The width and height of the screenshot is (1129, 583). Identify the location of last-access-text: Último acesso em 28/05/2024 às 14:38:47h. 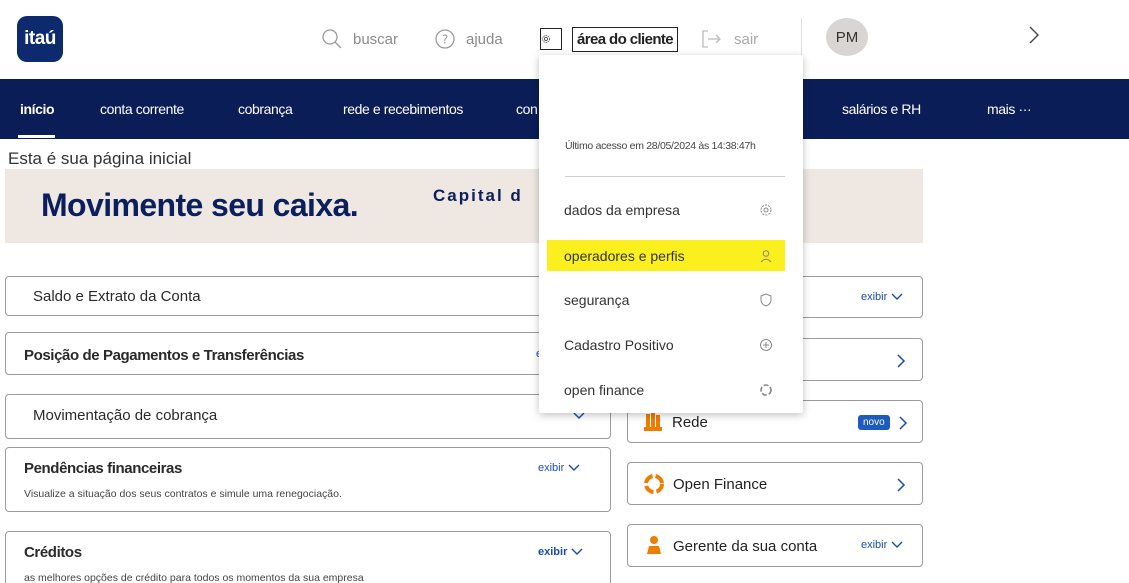
(660, 146).